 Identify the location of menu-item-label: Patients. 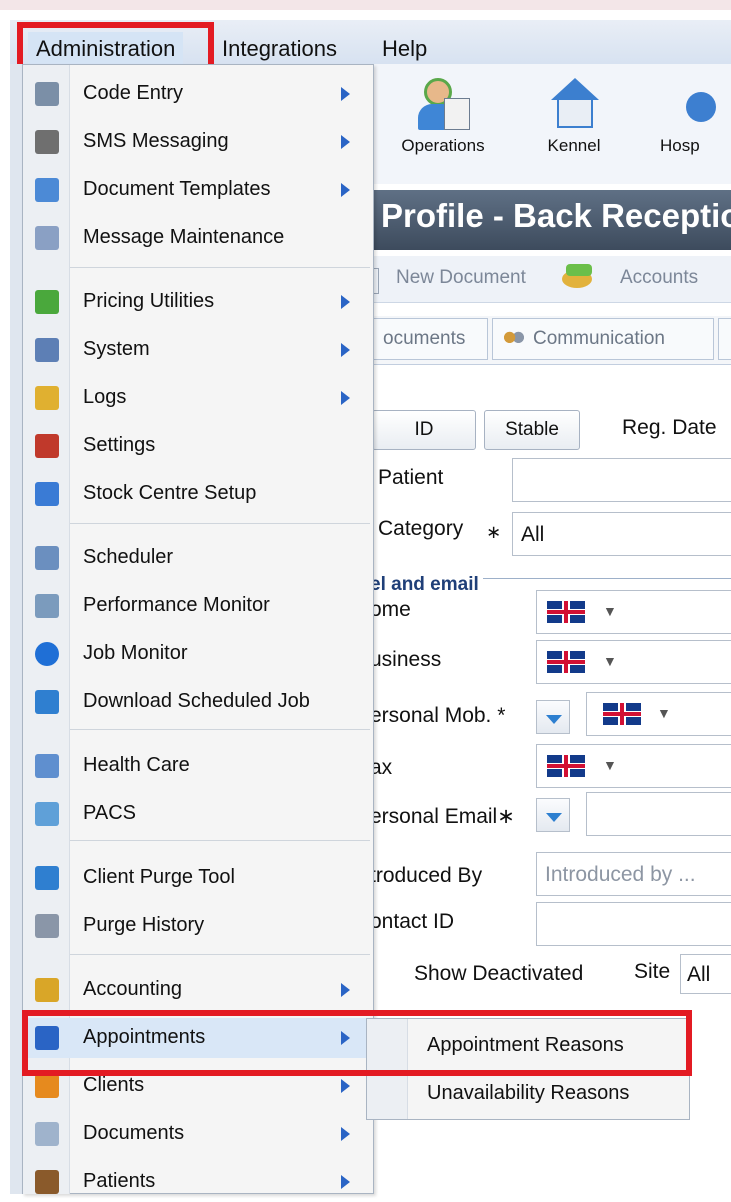
(119, 1181).